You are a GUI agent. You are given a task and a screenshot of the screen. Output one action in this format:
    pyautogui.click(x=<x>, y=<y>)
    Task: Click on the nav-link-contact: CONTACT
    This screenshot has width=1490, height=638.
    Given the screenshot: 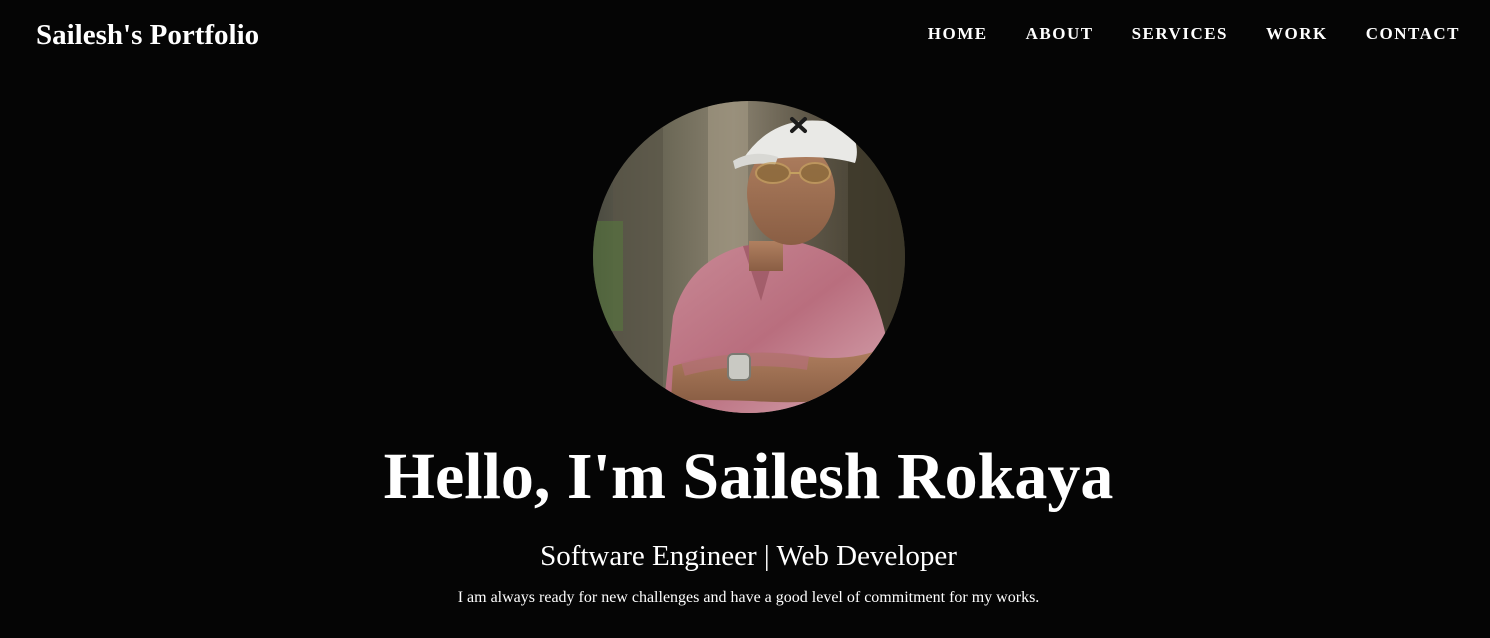 What is the action you would take?
    pyautogui.click(x=1413, y=34)
    